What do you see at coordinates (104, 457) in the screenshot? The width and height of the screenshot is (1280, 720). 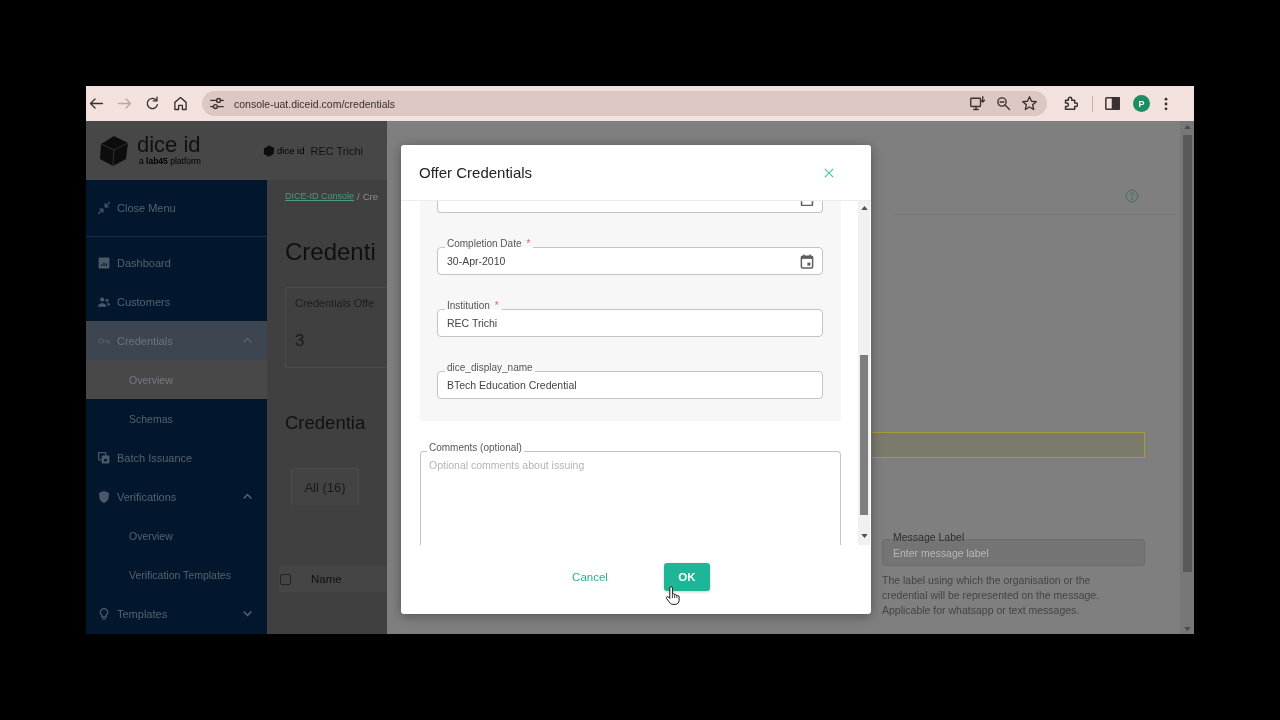 I see `stacked-pages-icon` at bounding box center [104, 457].